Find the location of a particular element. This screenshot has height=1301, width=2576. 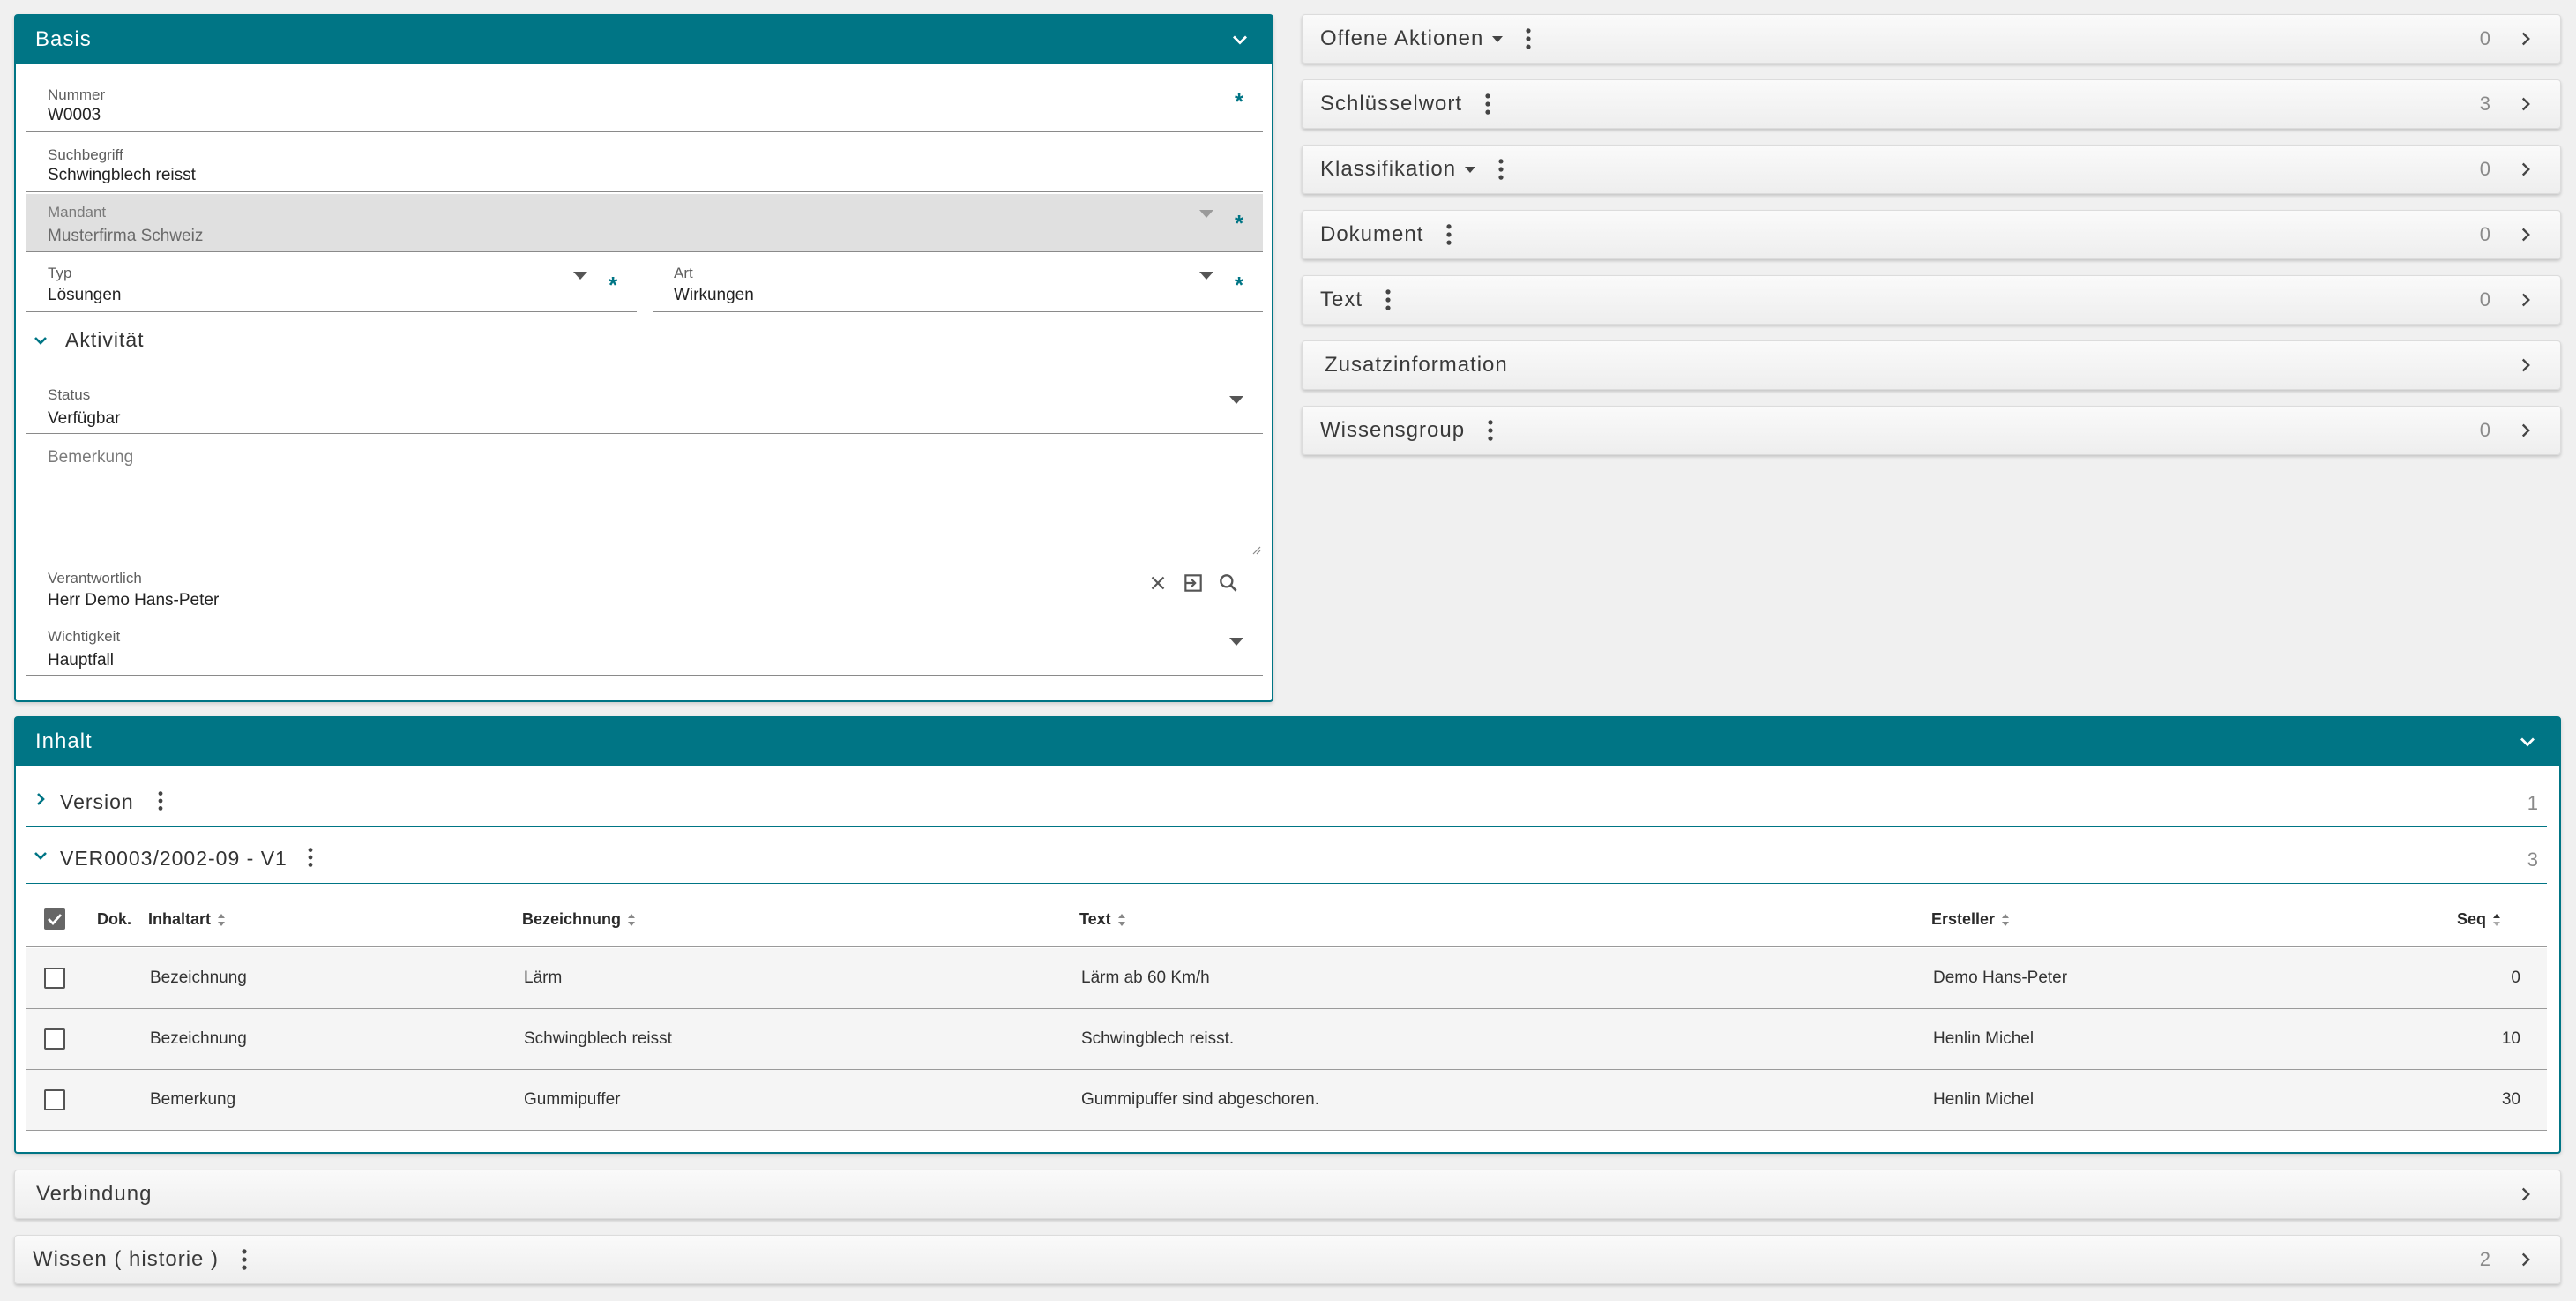

wichtigkeit-select: Wichtigkeit Hauptfall is located at coordinates (644, 647).